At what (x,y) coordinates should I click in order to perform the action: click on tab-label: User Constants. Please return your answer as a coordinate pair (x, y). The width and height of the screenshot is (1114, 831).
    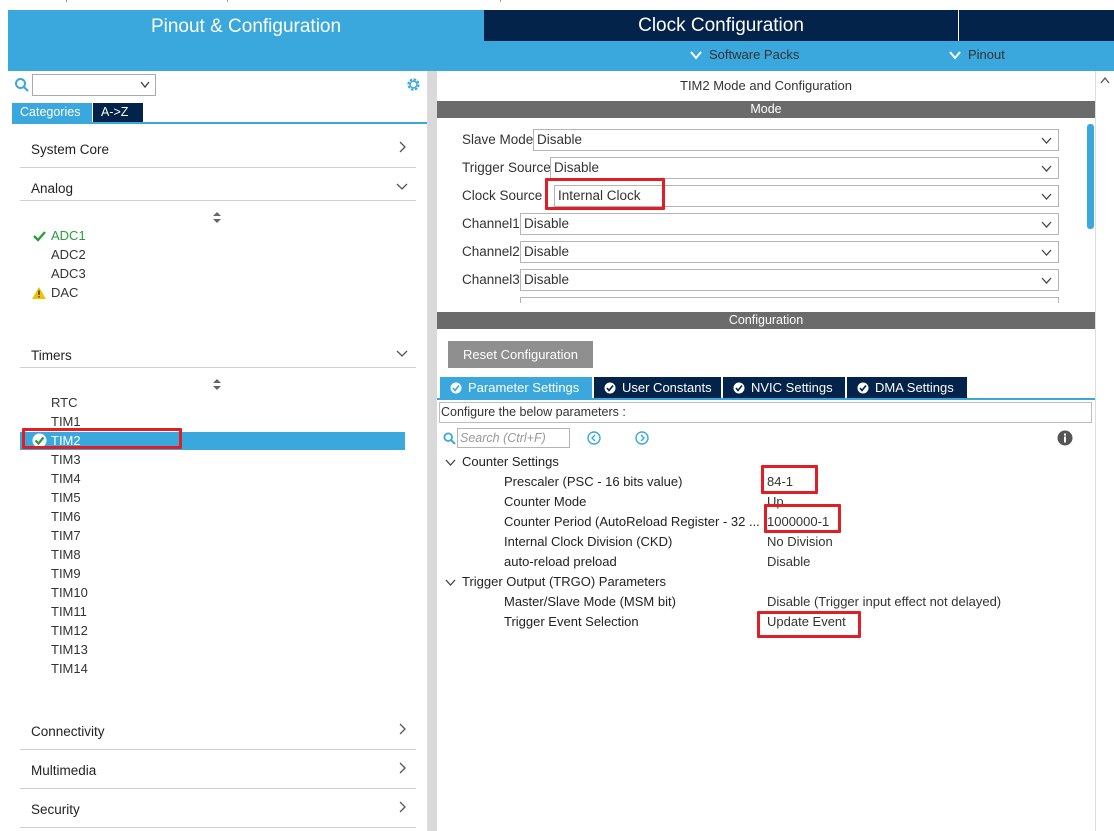
    Looking at the image, I should click on (667, 387).